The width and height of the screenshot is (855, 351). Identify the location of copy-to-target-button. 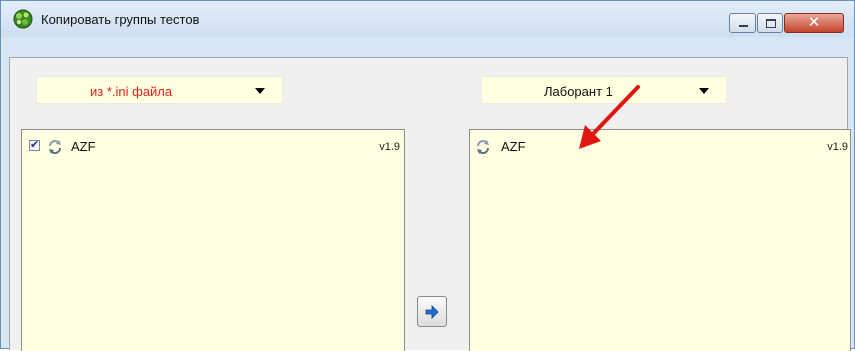
(432, 311).